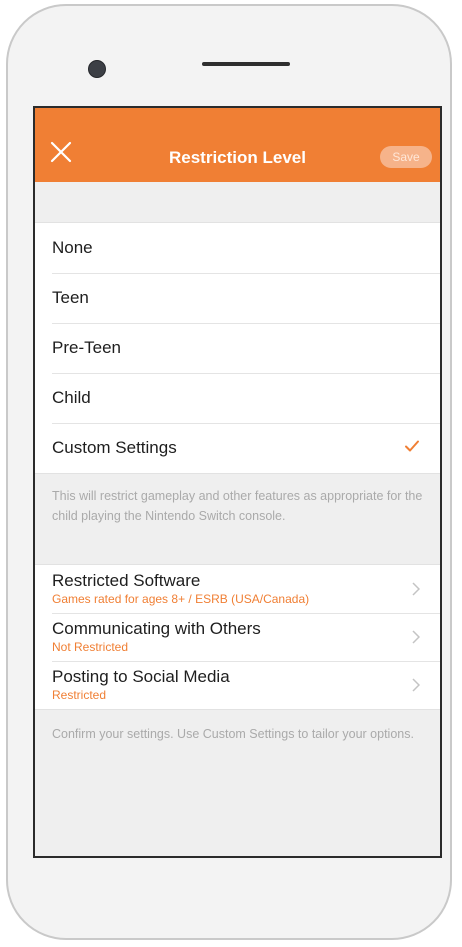  What do you see at coordinates (71, 397) in the screenshot?
I see `option-label: Child` at bounding box center [71, 397].